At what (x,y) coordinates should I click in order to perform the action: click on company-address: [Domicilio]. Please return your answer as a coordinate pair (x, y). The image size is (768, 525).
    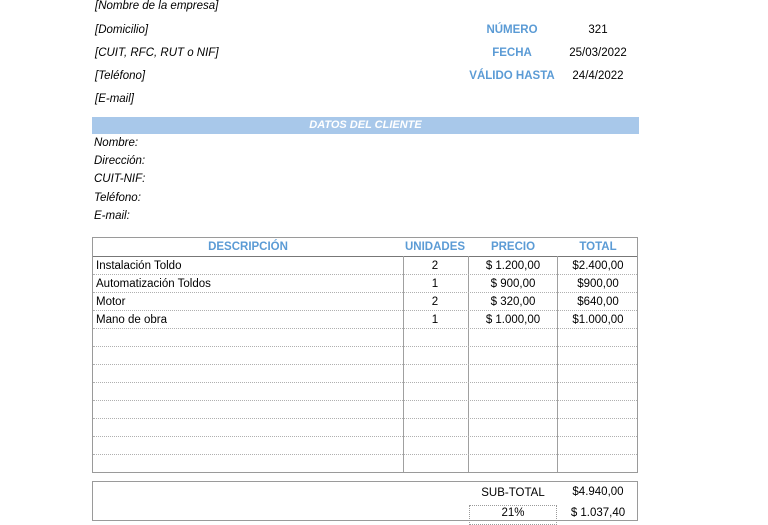
    Looking at the image, I should click on (122, 30).